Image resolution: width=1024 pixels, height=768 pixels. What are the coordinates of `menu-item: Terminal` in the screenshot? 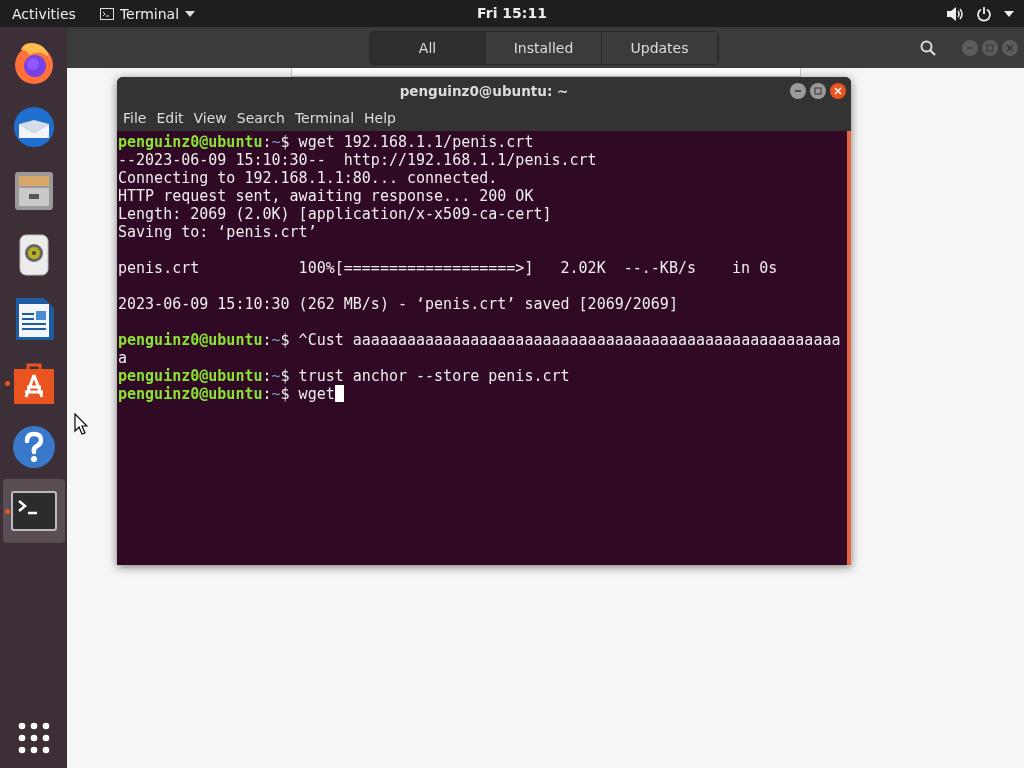 It's located at (324, 118).